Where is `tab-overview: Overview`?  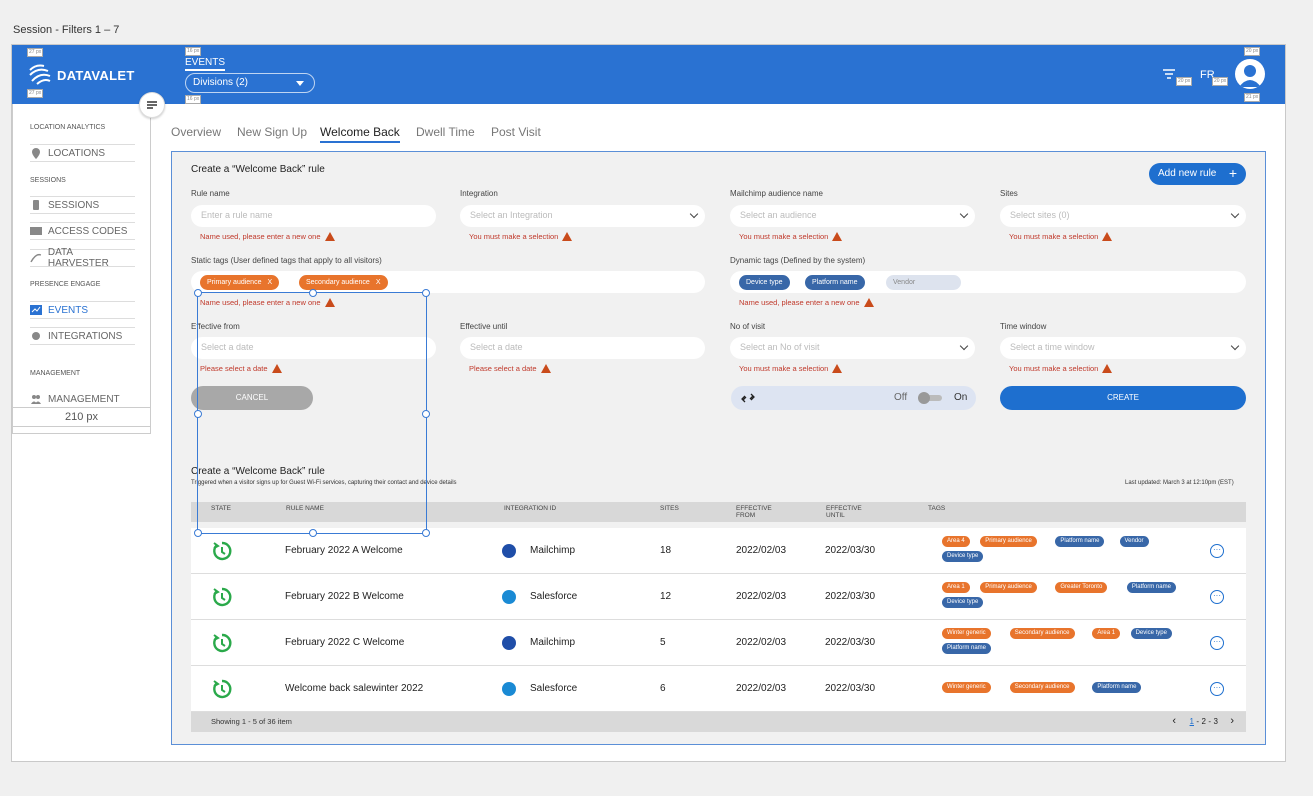
tab-overview: Overview is located at coordinates (196, 132).